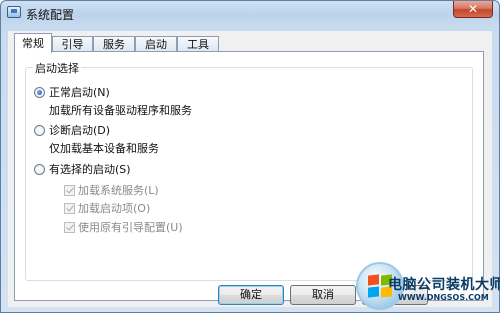  What do you see at coordinates (118, 190) in the screenshot?
I see `load-system-services-label: 加载系统服务(L)` at bounding box center [118, 190].